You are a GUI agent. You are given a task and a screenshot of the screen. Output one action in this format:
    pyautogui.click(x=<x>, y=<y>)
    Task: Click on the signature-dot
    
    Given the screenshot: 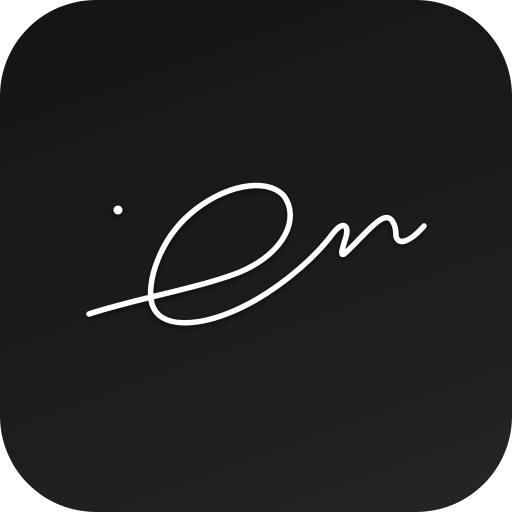 What is the action you would take?
    pyautogui.click(x=118, y=210)
    